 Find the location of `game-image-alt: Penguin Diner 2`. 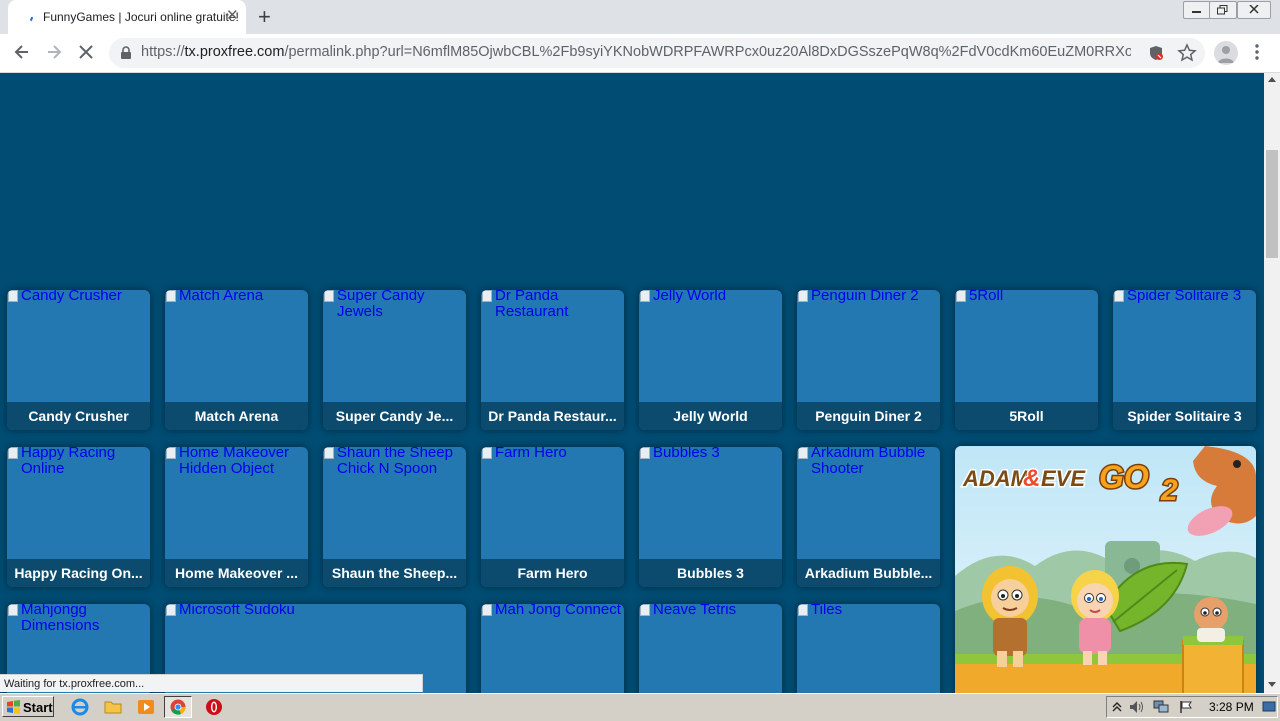

game-image-alt: Penguin Diner 2 is located at coordinates (868, 297).